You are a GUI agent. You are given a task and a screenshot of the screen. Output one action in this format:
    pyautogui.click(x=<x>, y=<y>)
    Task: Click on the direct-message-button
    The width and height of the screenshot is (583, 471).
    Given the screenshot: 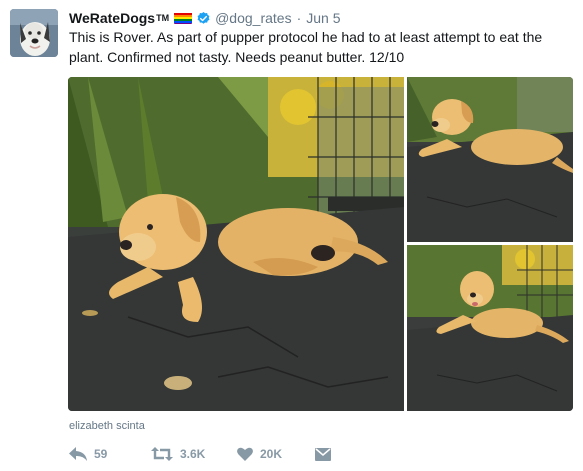 What is the action you would take?
    pyautogui.click(x=323, y=454)
    